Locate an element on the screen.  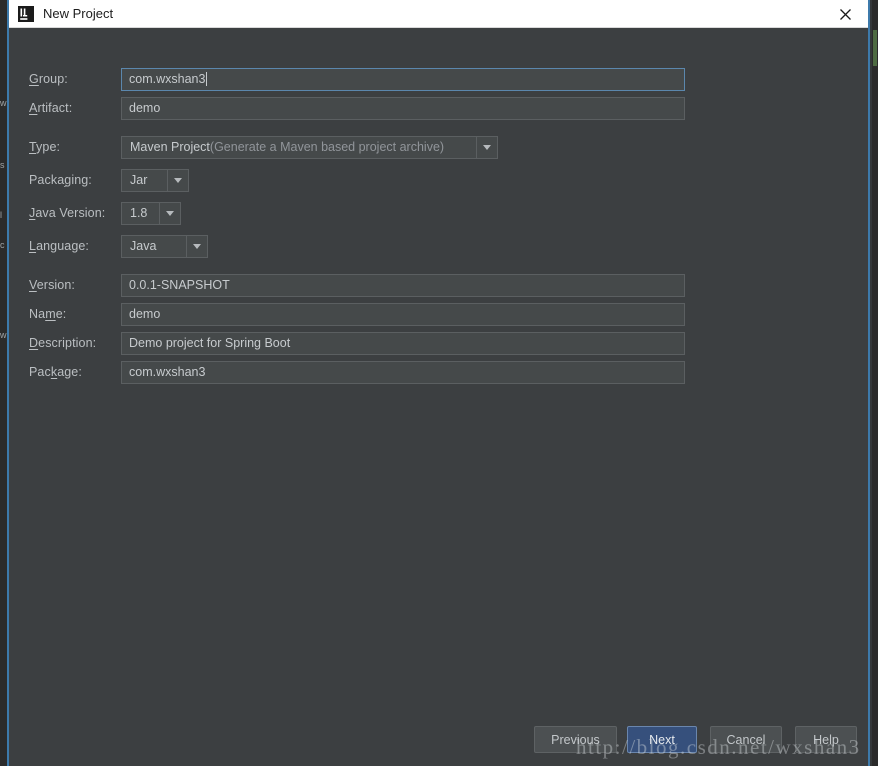
form-row-name: Name: demo is located at coordinates (357, 314).